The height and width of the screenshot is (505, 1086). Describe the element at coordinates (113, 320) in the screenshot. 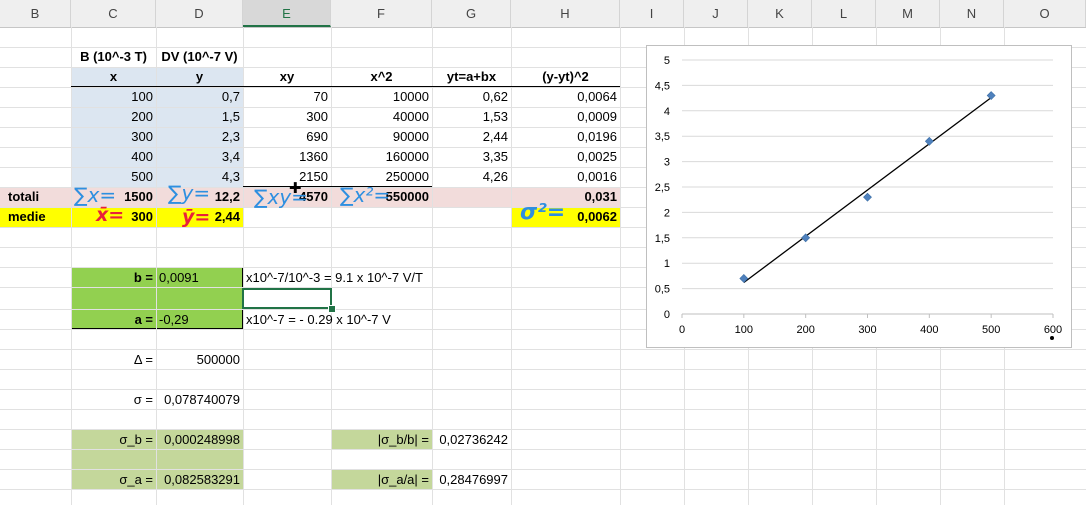

I see `a-label: a =` at that location.